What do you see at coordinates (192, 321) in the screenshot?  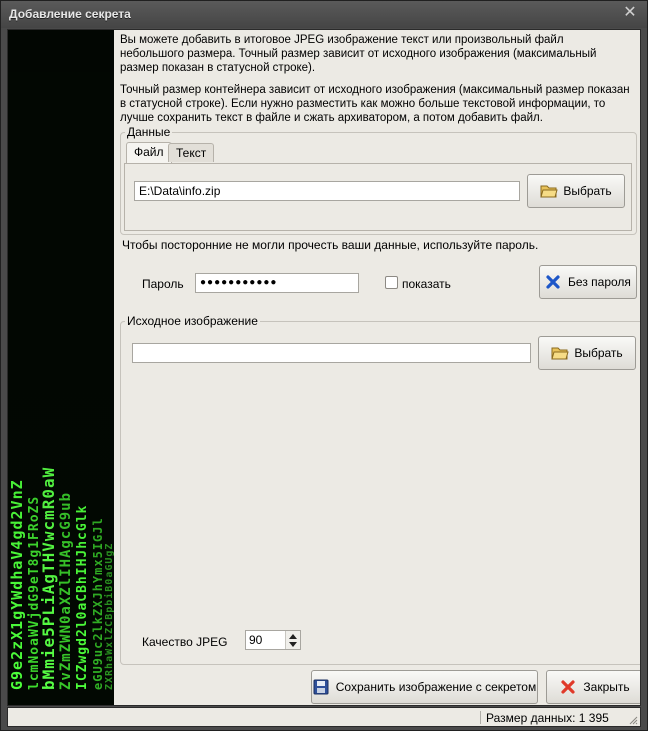 I see `source-group-label: Исходное изображение` at bounding box center [192, 321].